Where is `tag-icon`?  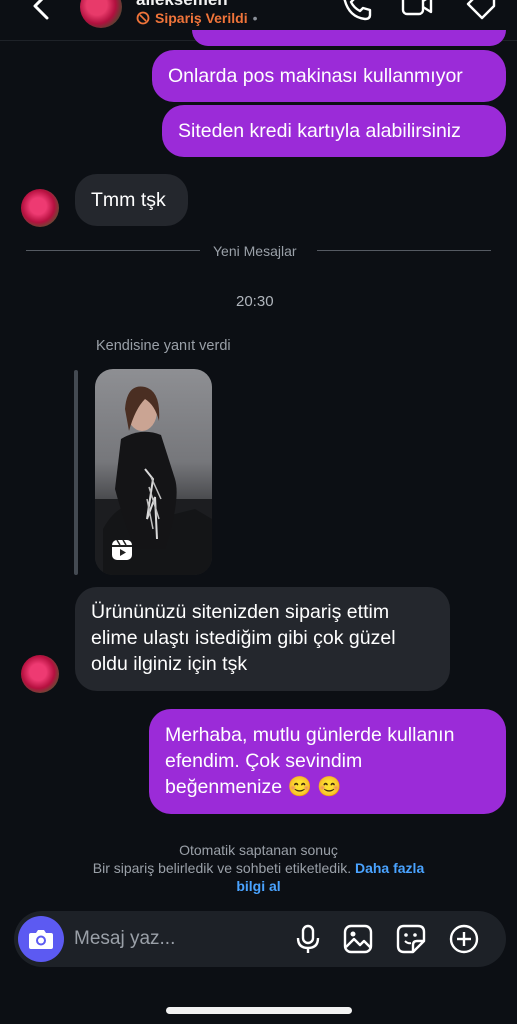
tag-icon is located at coordinates (481, 11).